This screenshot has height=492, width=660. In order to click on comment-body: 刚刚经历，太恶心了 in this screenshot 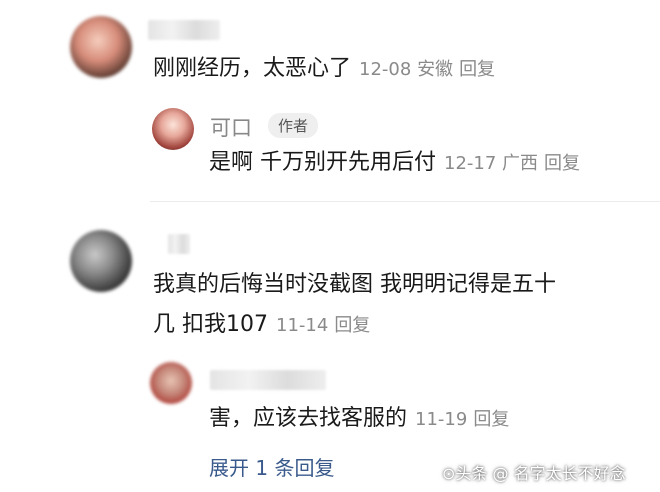, I will do `click(252, 68)`.